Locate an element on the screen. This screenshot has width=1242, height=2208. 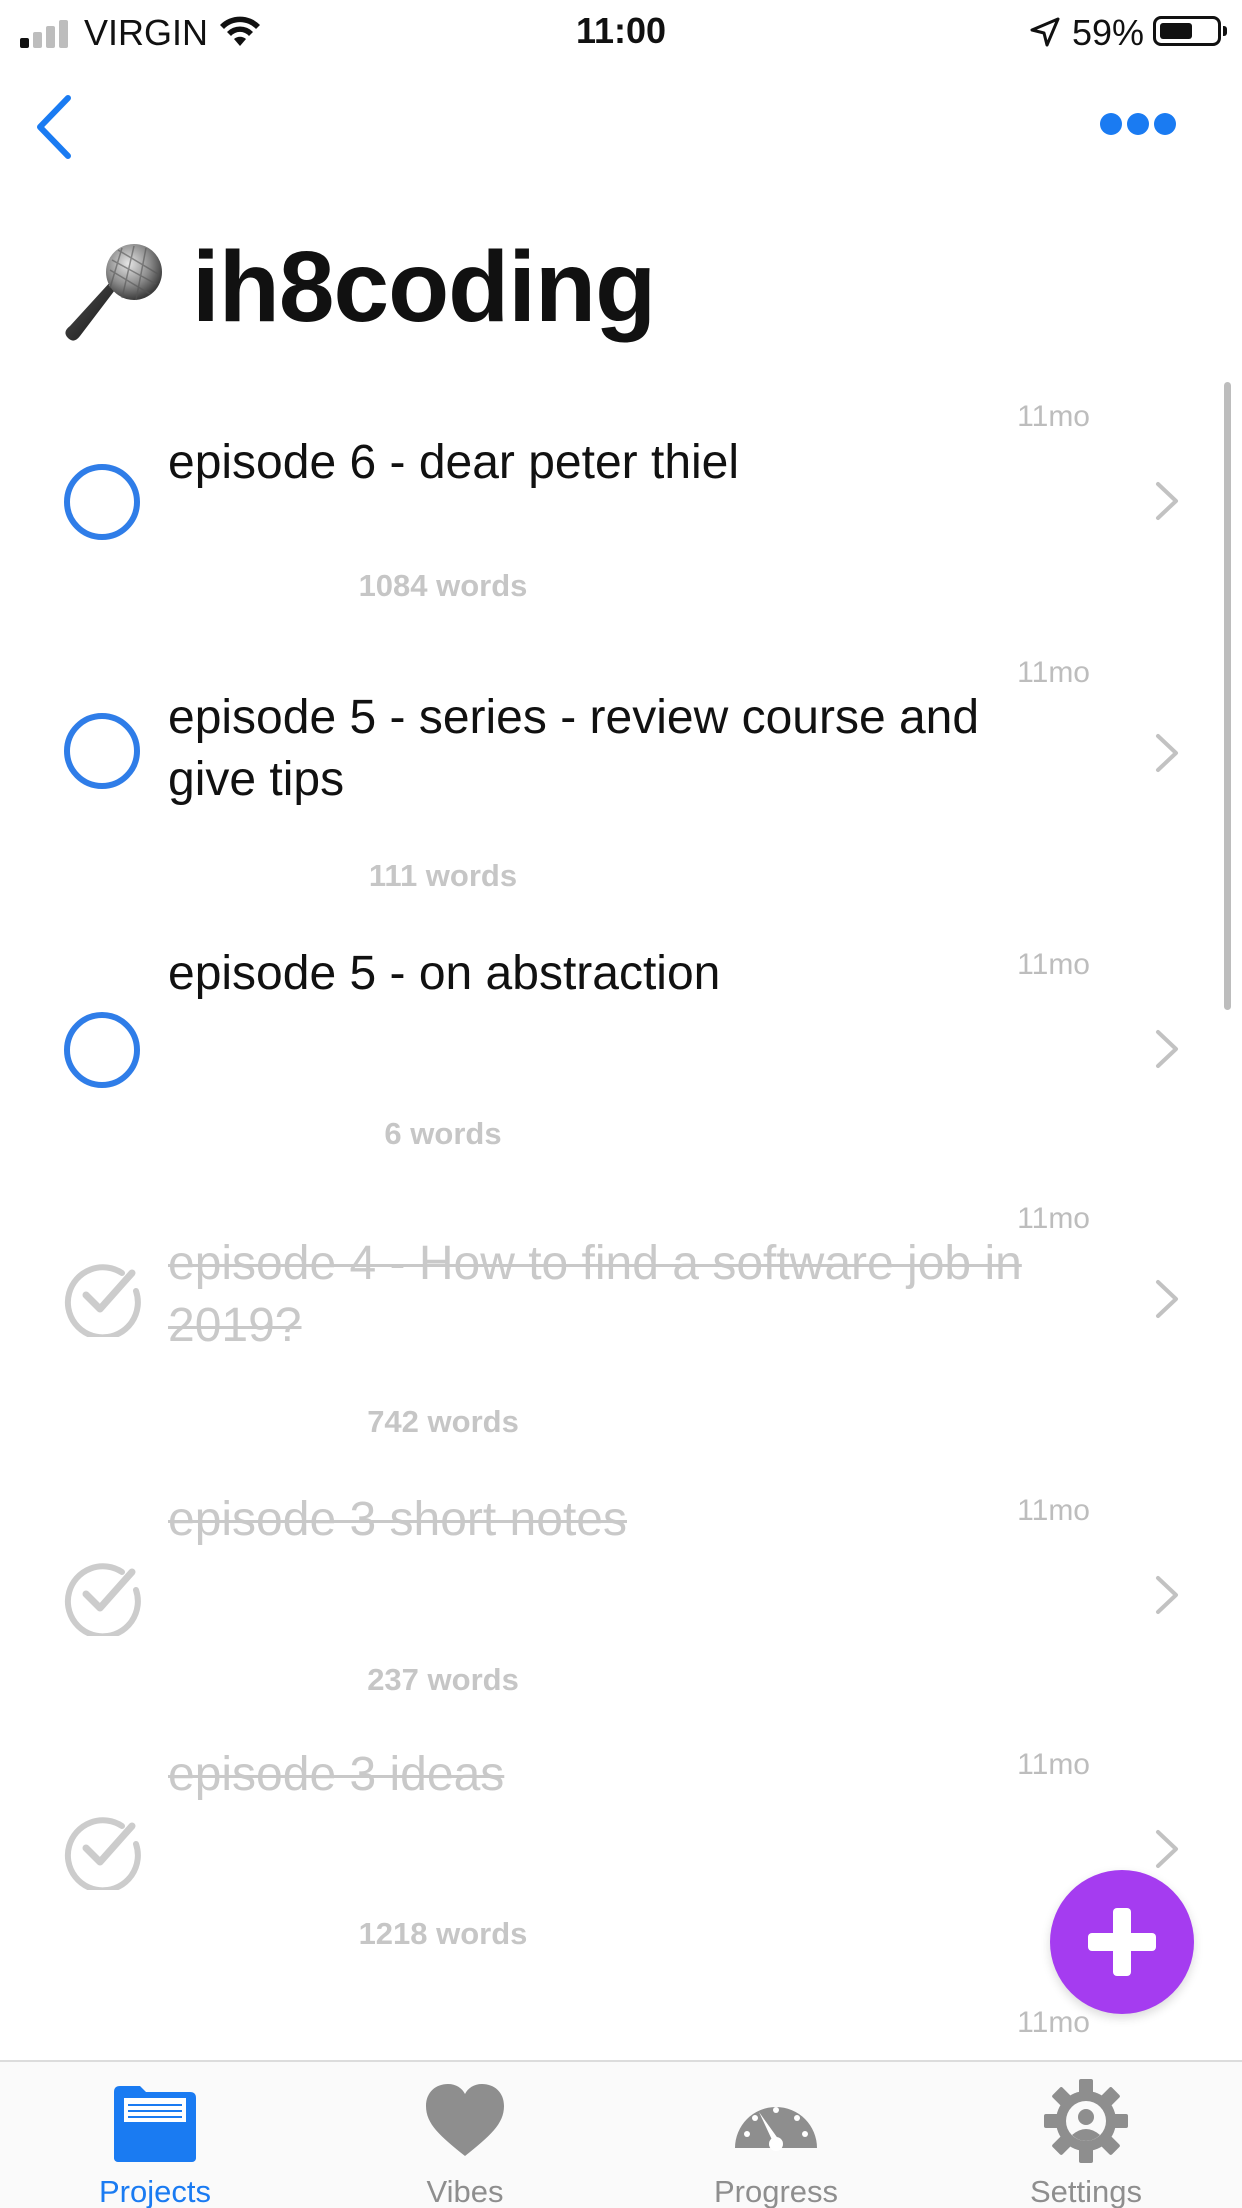
list-item: 11mo episode 3 short notes 237 words is located at coordinates (621, 1604).